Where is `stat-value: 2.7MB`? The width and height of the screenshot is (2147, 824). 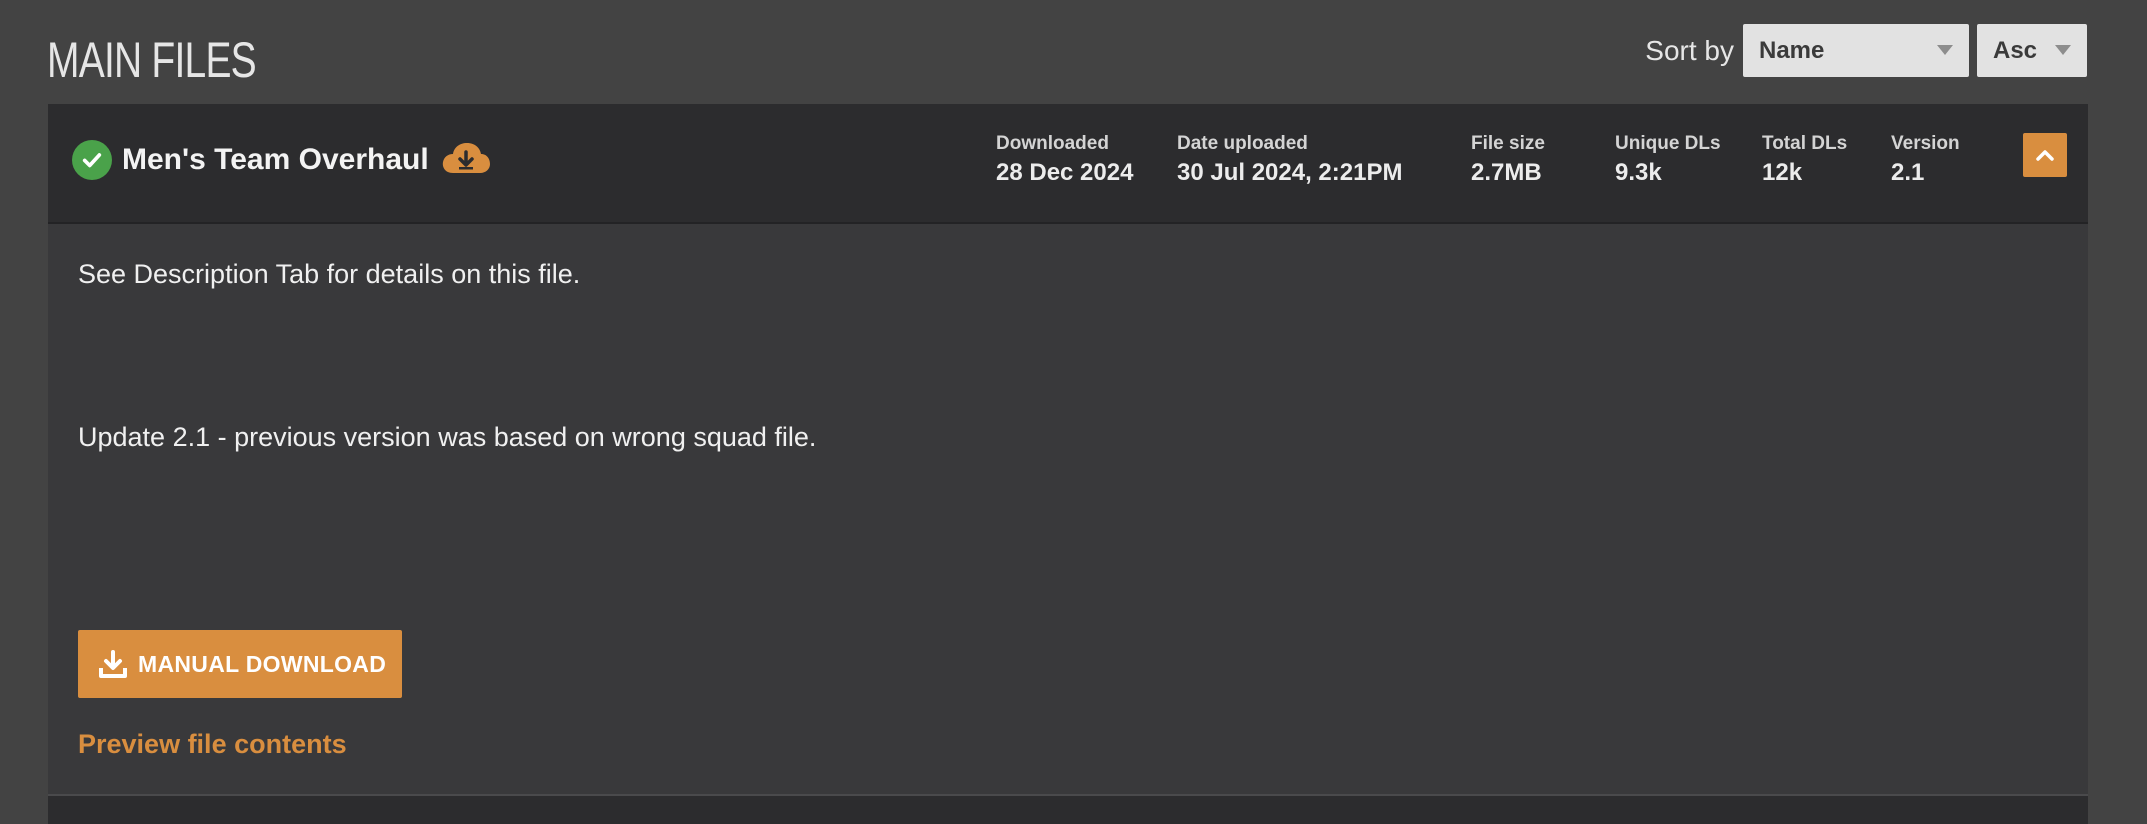 stat-value: 2.7MB is located at coordinates (1506, 172).